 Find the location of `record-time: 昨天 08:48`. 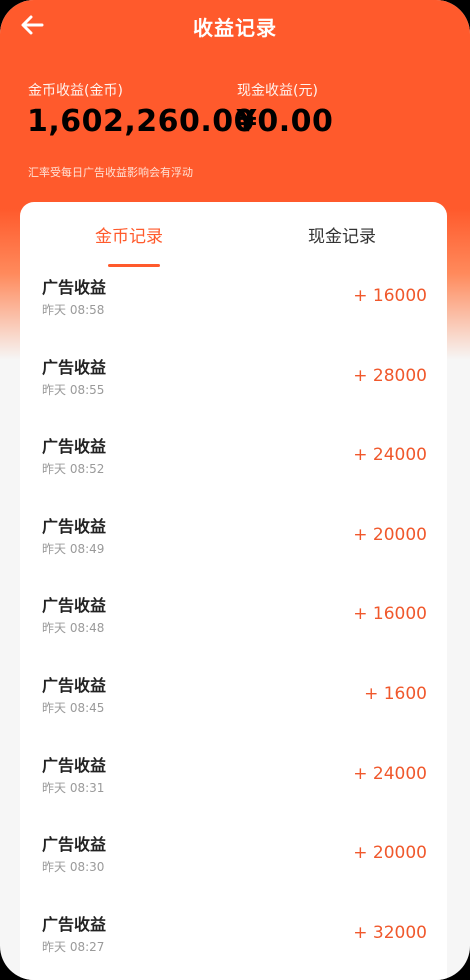

record-time: 昨天 08:48 is located at coordinates (73, 628).